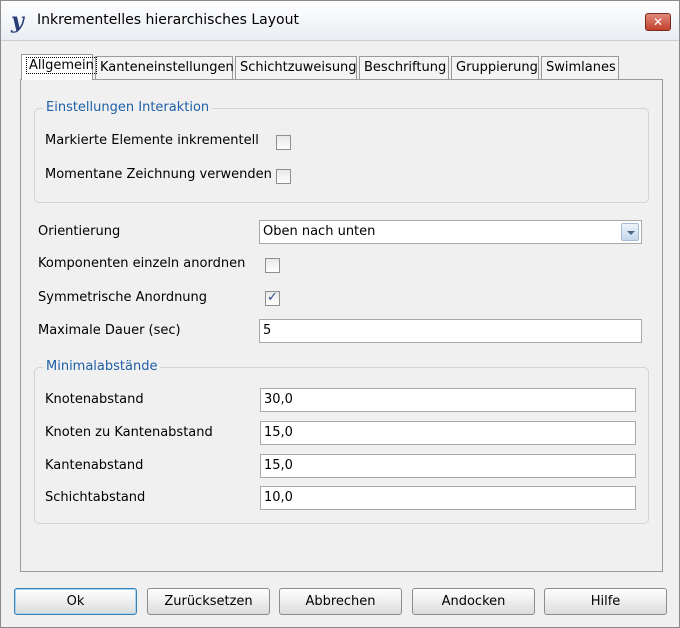 The image size is (680, 628). What do you see at coordinates (448, 466) in the screenshot?
I see `edge-distance-input: 15,0` at bounding box center [448, 466].